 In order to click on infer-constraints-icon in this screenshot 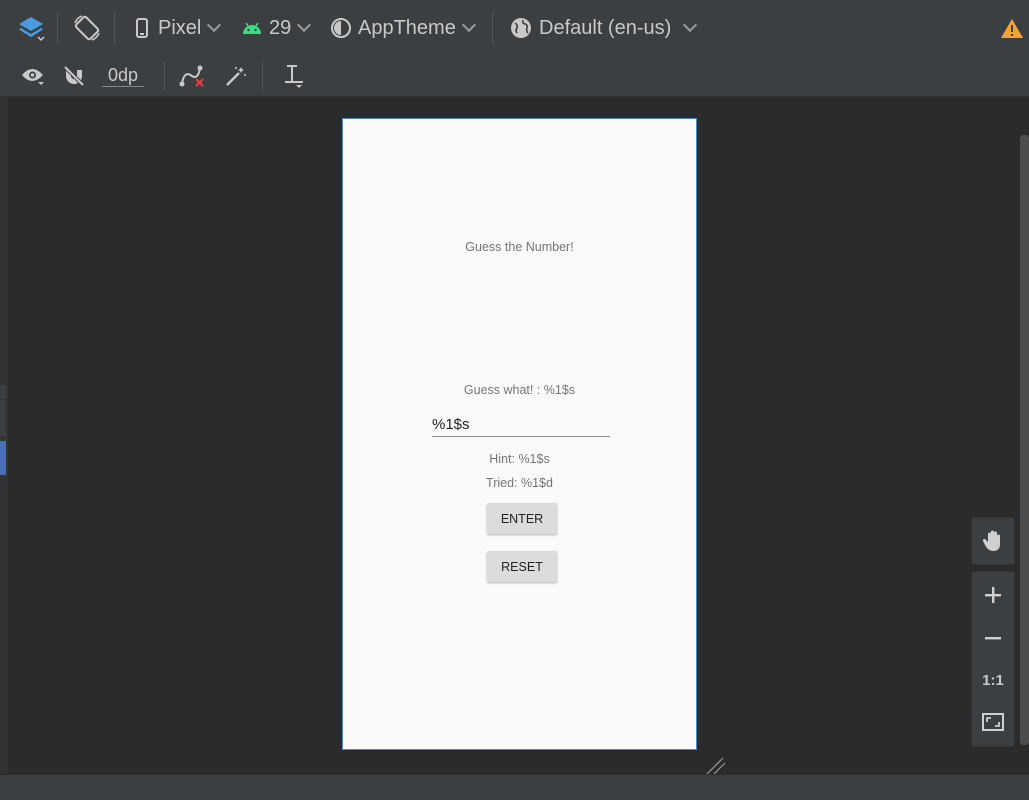, I will do `click(236, 76)`.